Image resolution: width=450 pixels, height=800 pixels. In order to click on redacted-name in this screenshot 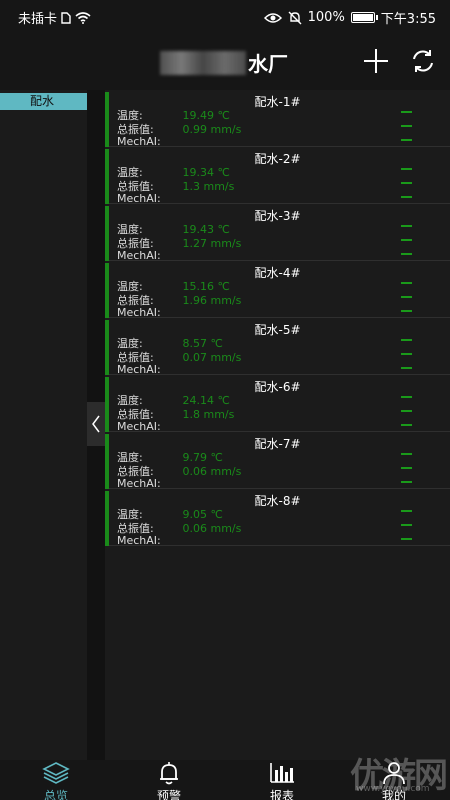, I will do `click(203, 62)`.